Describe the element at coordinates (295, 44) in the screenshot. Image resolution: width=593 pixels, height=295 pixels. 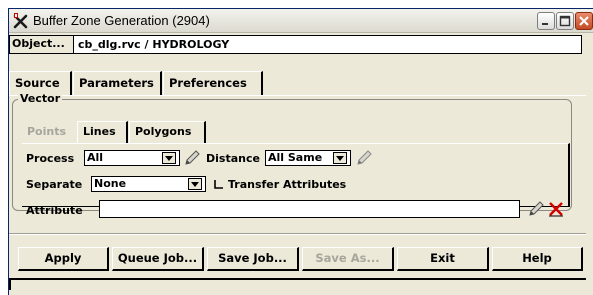
I see `object-row: Object... cb_dlg.rvc / HYDROLOGY` at that location.